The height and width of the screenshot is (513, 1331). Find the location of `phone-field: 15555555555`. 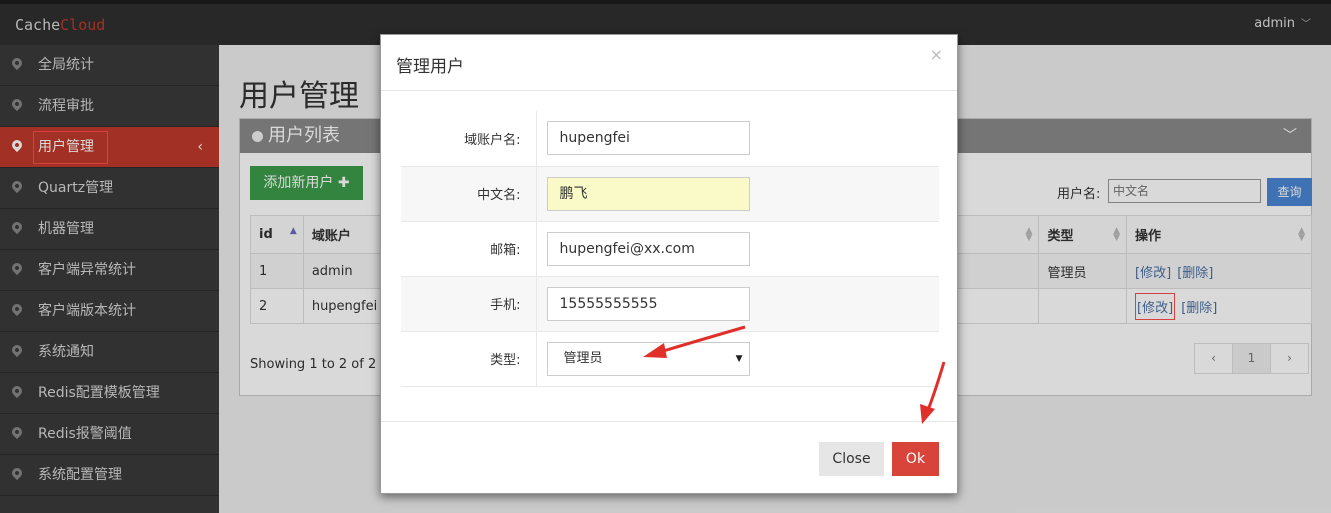

phone-field: 15555555555 is located at coordinates (648, 303).